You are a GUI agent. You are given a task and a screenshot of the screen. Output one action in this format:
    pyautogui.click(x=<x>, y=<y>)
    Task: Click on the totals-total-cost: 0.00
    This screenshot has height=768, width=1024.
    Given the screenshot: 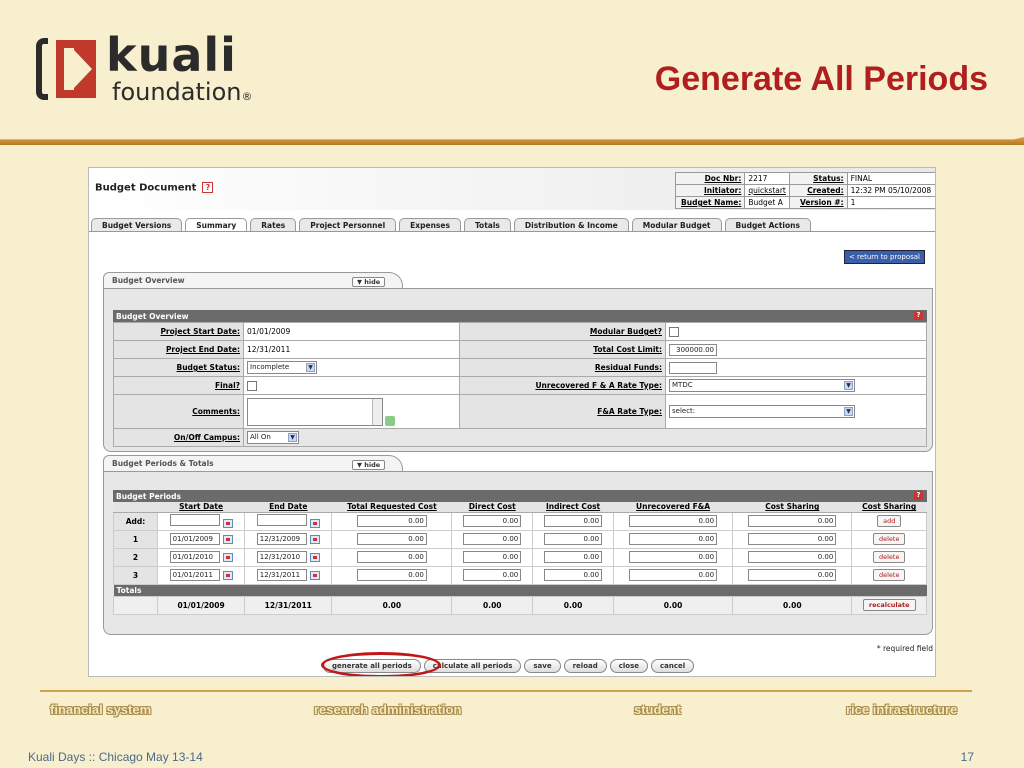 What is the action you would take?
    pyautogui.click(x=392, y=605)
    